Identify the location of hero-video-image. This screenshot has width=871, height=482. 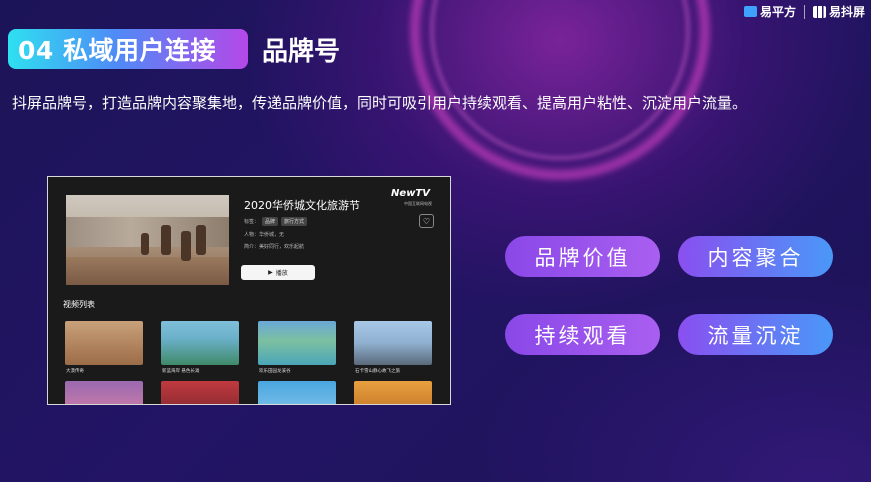
(147, 240).